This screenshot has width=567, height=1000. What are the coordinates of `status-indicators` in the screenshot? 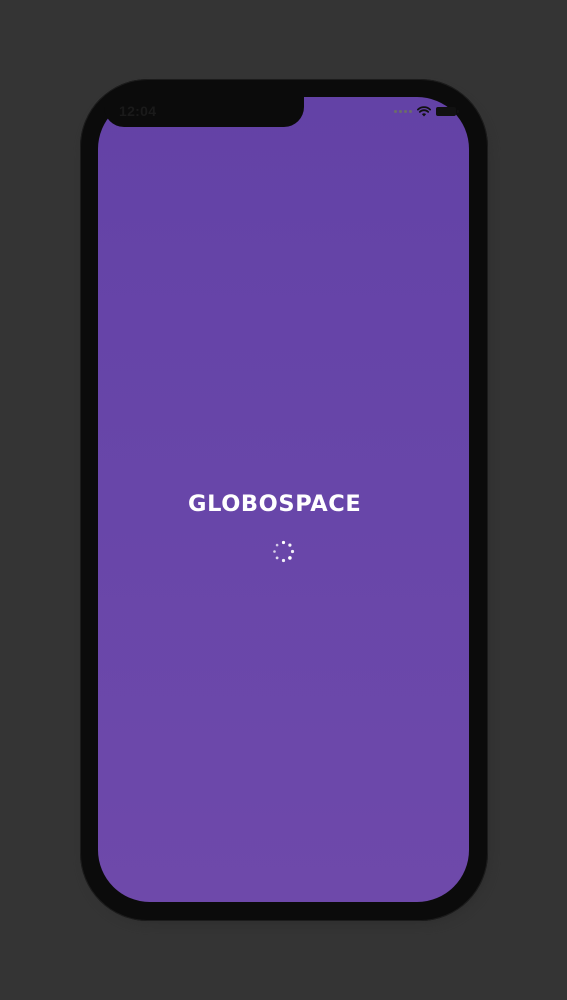 It's located at (426, 111).